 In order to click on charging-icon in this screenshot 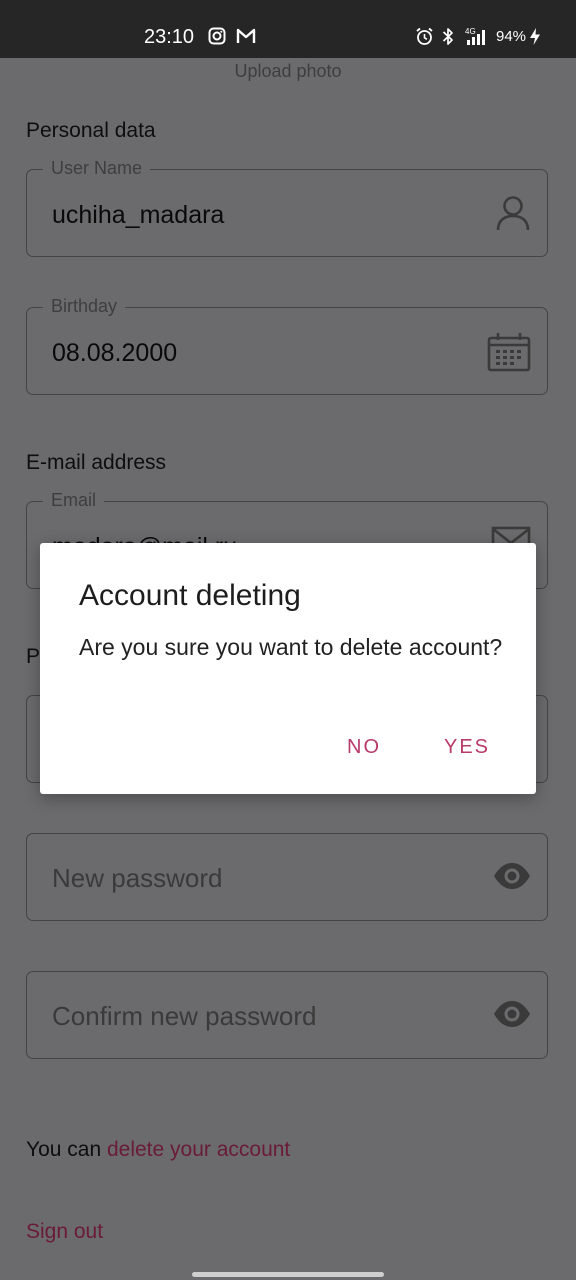, I will do `click(535, 39)`.